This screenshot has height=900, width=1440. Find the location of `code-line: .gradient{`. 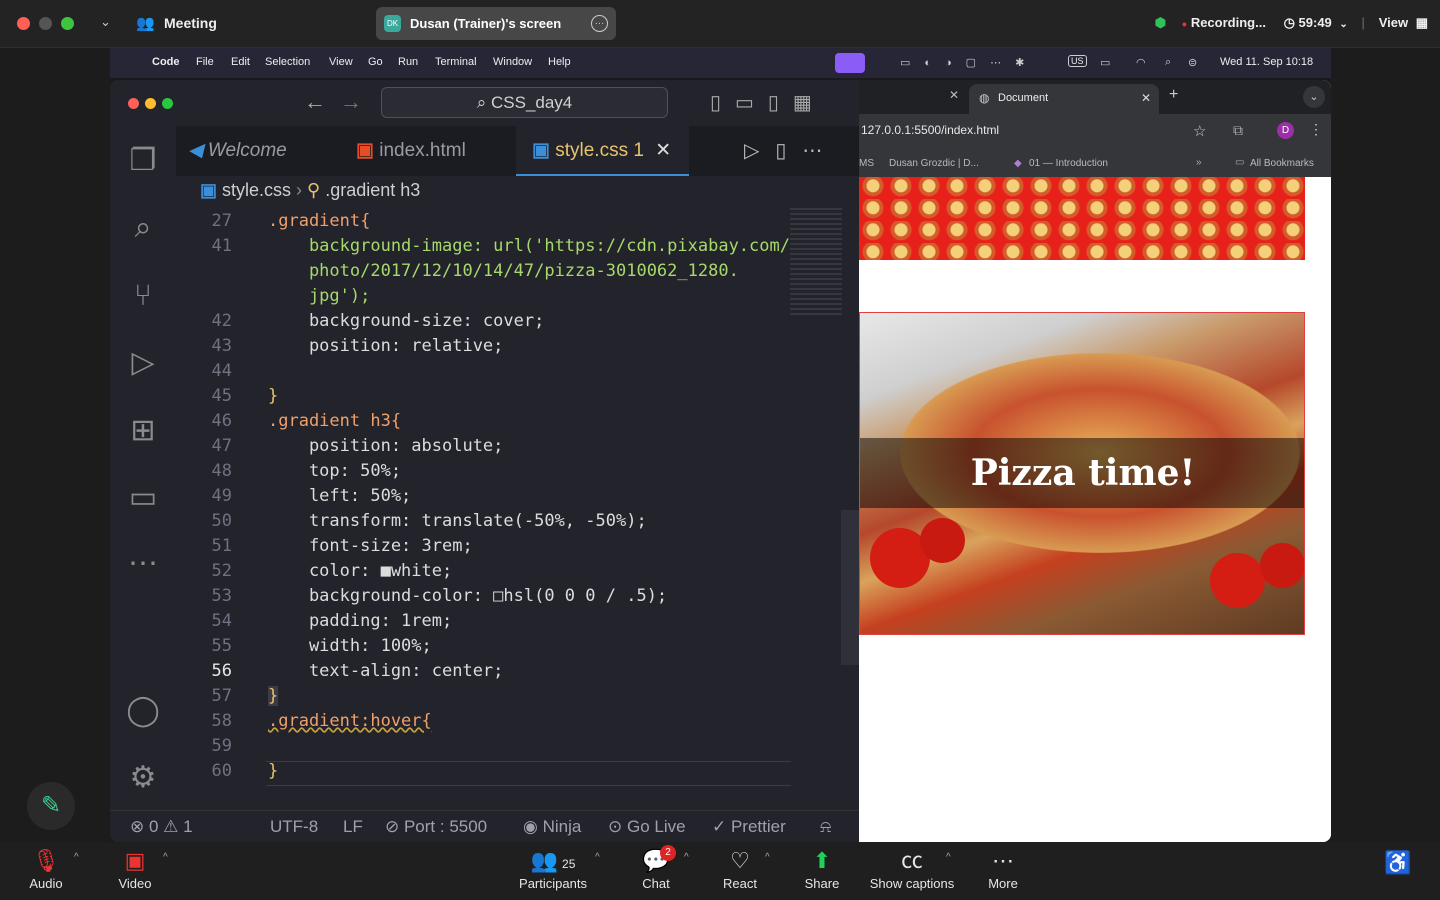

code-line: .gradient{ is located at coordinates (319, 221).